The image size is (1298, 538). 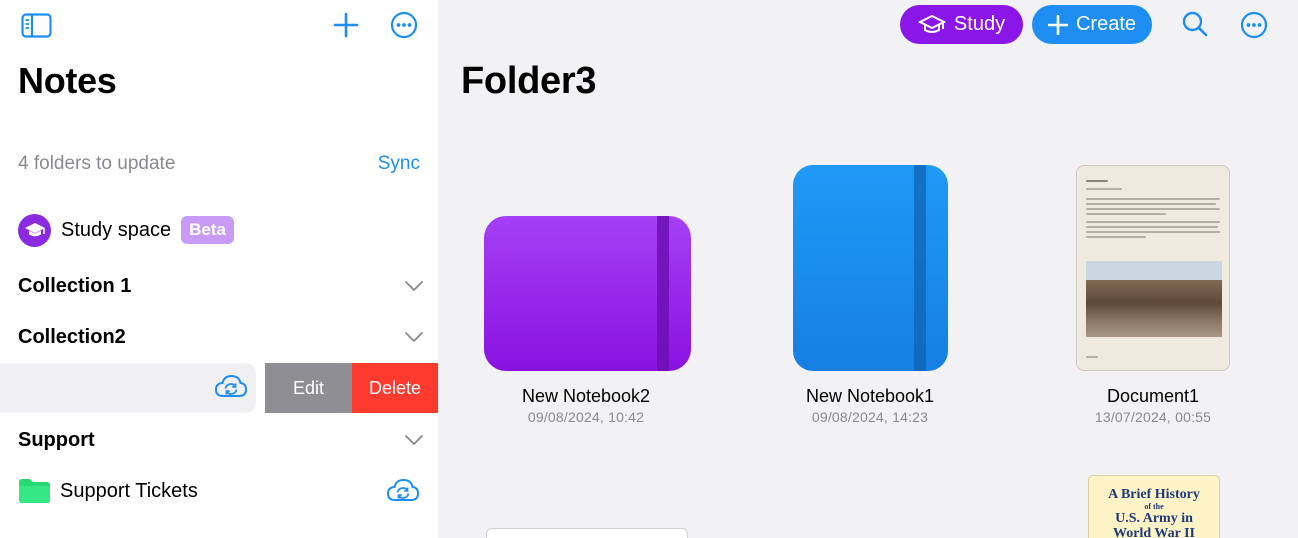 I want to click on search-button, so click(x=1195, y=24).